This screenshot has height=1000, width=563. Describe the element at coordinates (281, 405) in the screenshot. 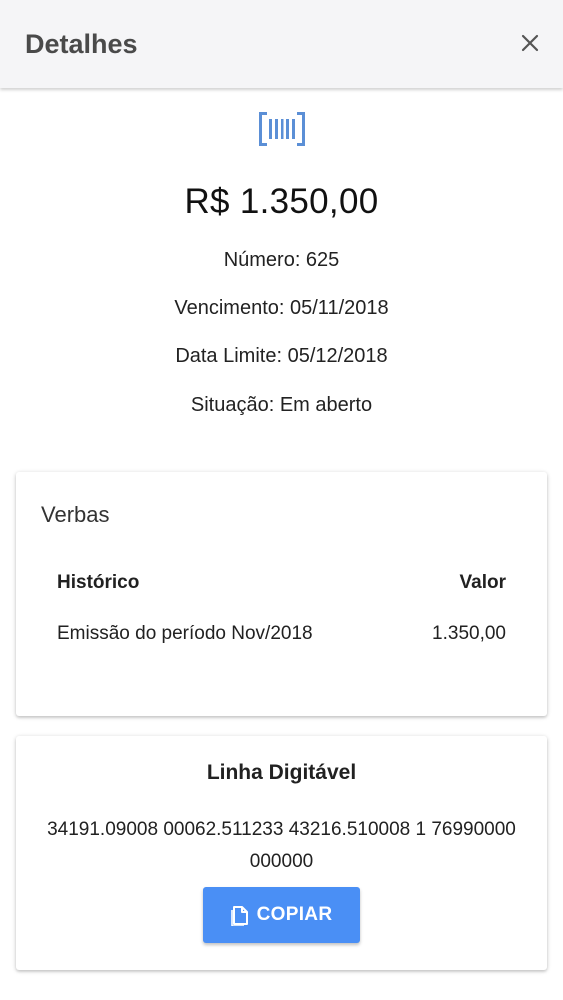

I see `situacao-text: Situação: Em aberto` at that location.